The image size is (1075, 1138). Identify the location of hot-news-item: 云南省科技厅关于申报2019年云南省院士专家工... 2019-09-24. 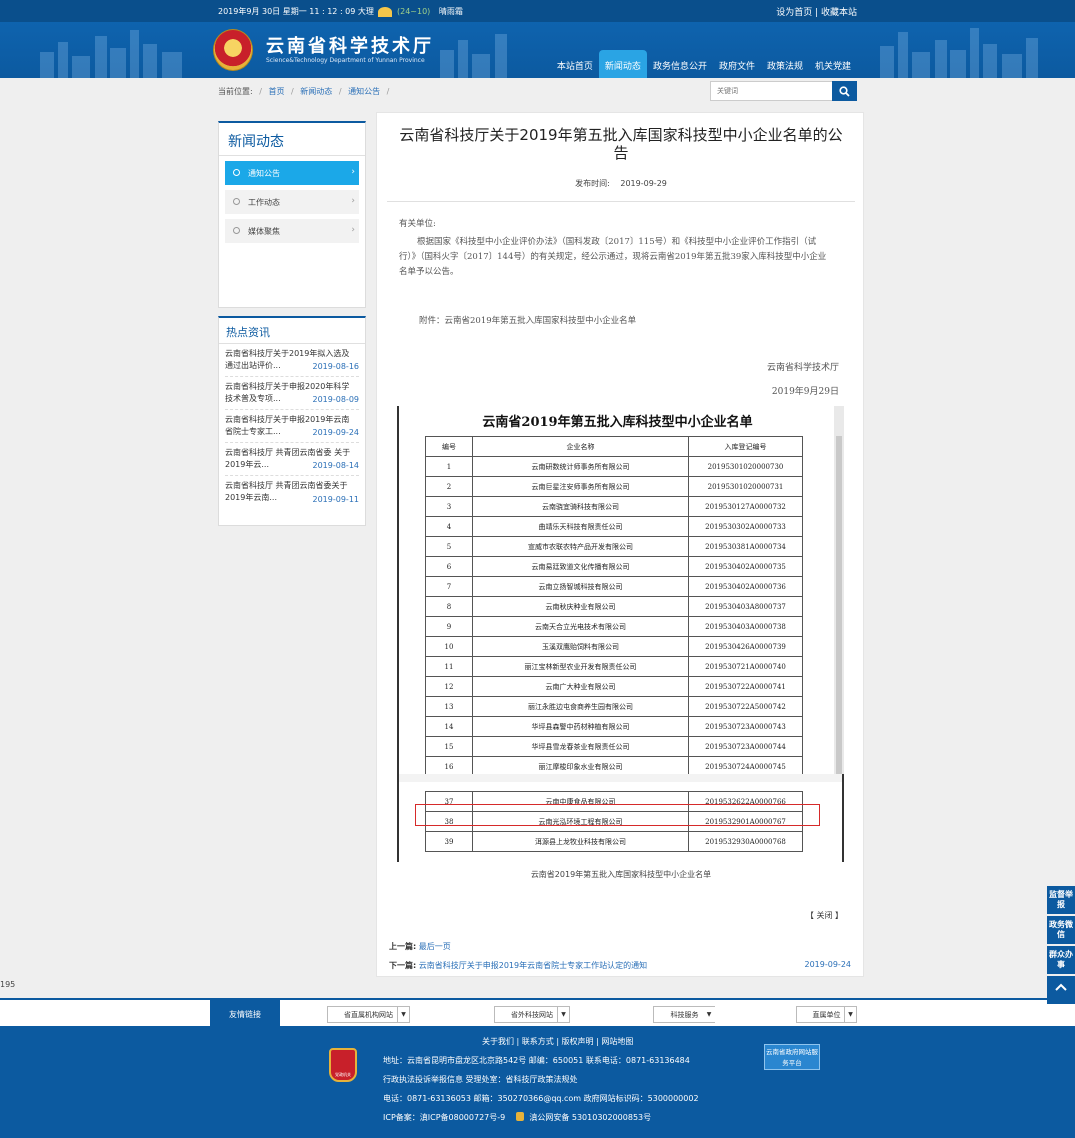
(292, 426).